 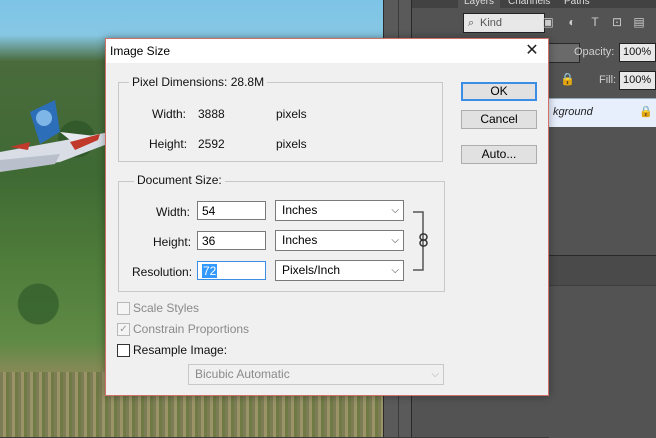 I want to click on layer-lock-icon: 🔒, so click(x=646, y=112).